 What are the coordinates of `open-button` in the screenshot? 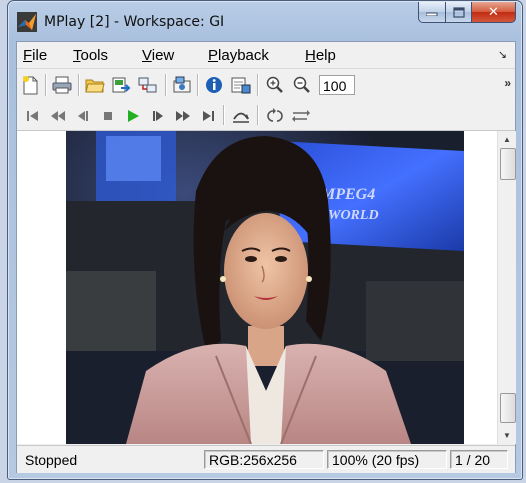 It's located at (95, 85).